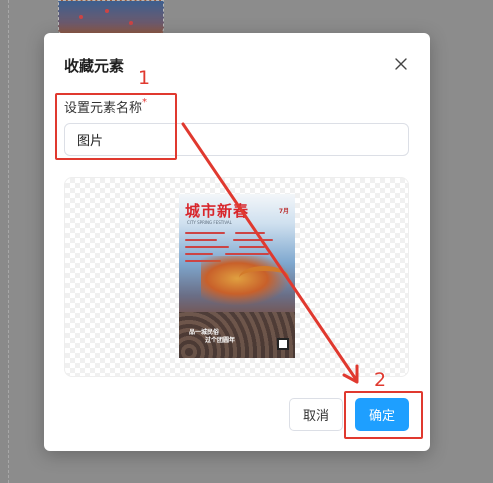  Describe the element at coordinates (94, 66) in the screenshot. I see `dialog-title: 收藏元素` at that location.